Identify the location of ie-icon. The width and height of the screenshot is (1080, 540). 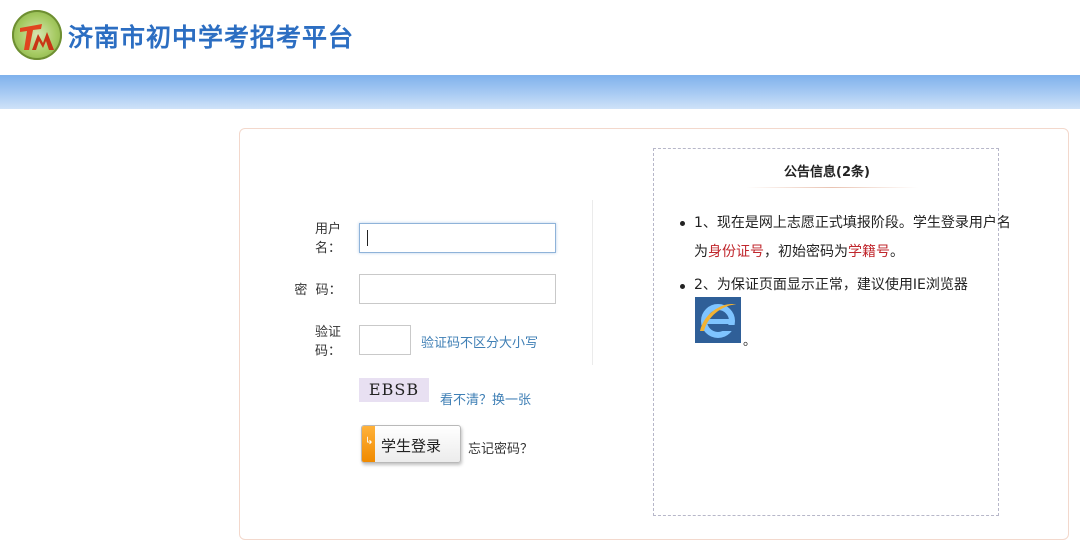
(718, 320).